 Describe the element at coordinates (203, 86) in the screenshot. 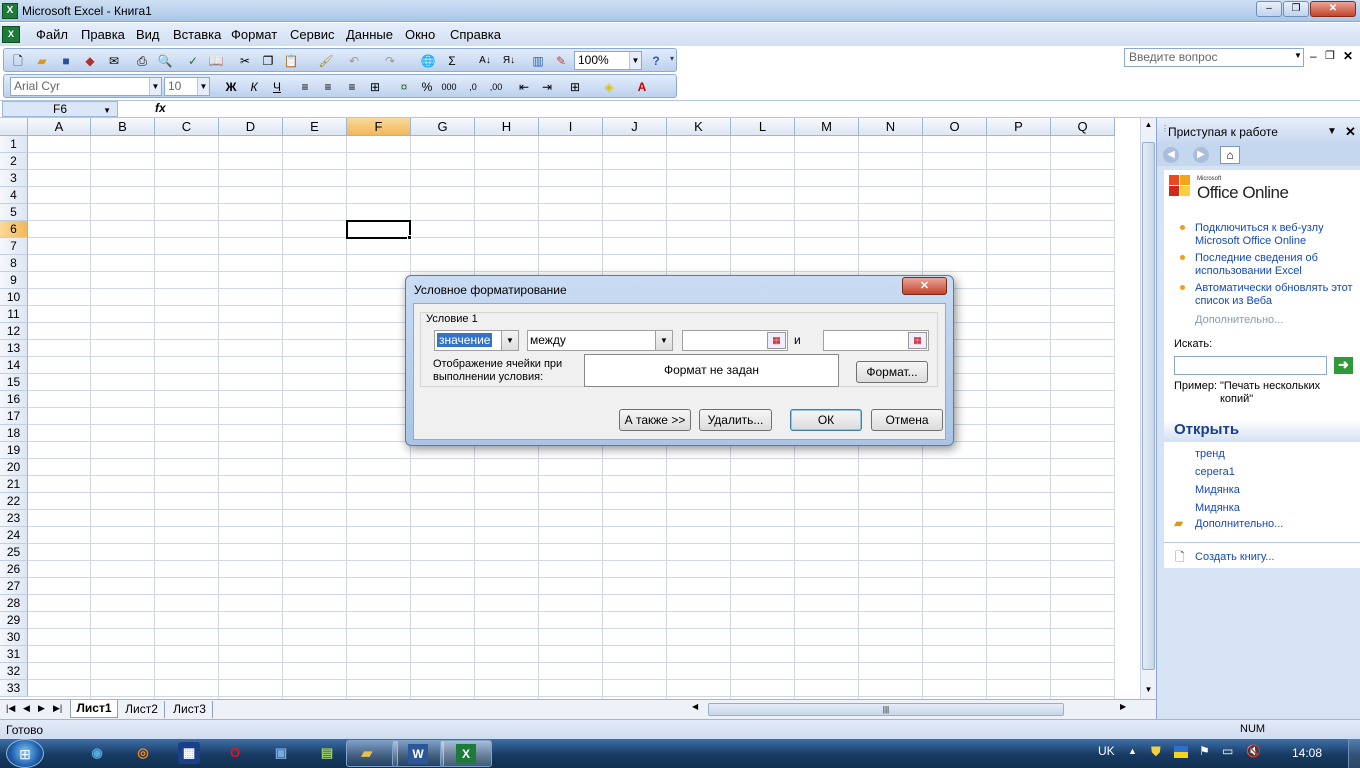

I see `font-size-dropdown-icon: ▼` at that location.